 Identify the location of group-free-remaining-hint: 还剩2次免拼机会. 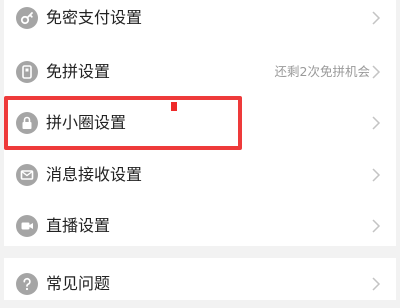
(322, 71).